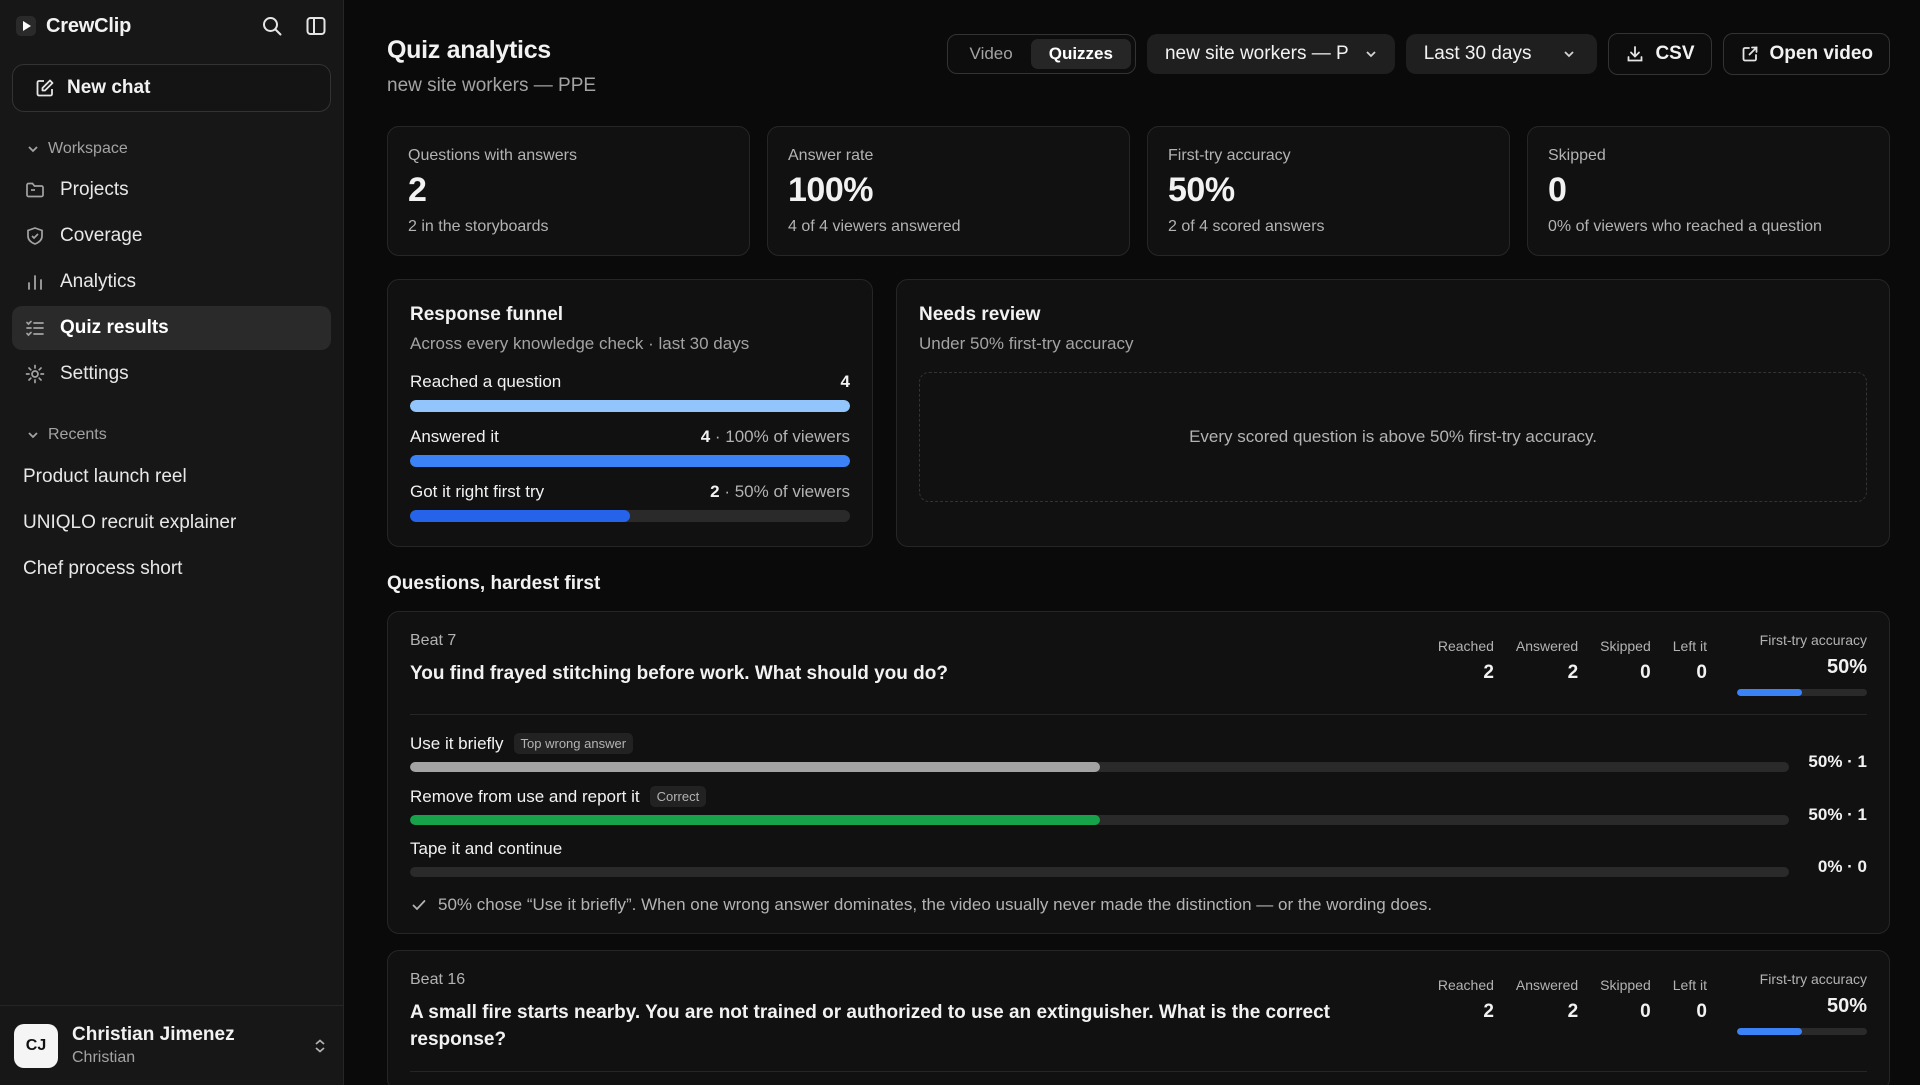 This screenshot has height=1085, width=1920. Describe the element at coordinates (35, 374) in the screenshot. I see `gear-icon` at that location.